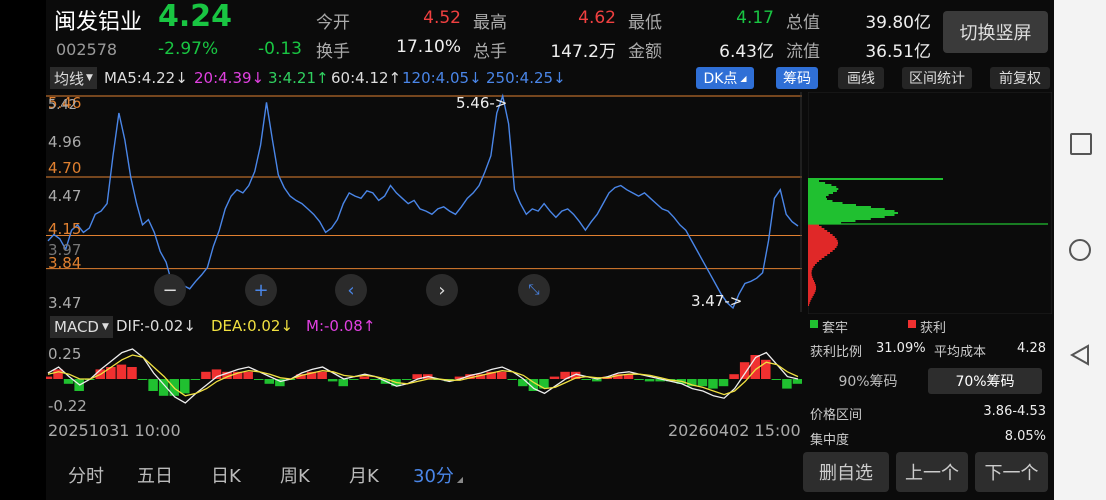  Describe the element at coordinates (645, 23) in the screenshot. I see `low-label: 最低` at that location.